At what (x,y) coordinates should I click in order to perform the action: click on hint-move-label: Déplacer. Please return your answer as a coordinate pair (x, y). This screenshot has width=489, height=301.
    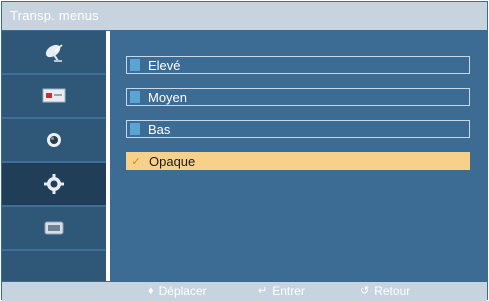
    Looking at the image, I should click on (182, 291).